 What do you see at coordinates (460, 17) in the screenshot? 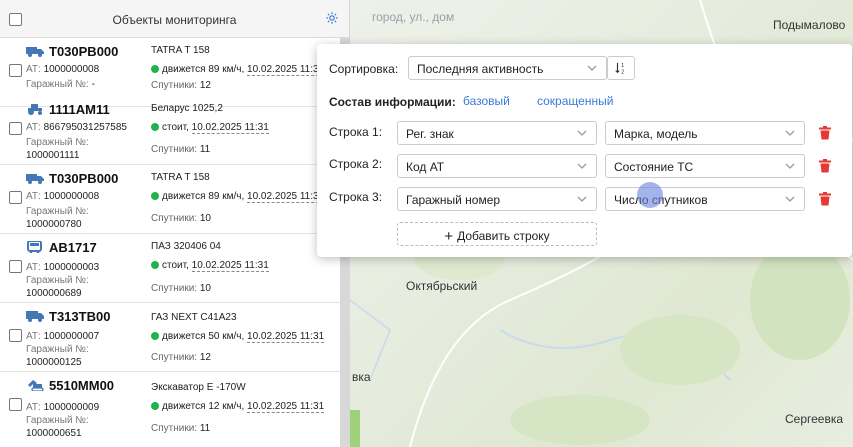
I see `map-search-input: город, ул., дом` at bounding box center [460, 17].